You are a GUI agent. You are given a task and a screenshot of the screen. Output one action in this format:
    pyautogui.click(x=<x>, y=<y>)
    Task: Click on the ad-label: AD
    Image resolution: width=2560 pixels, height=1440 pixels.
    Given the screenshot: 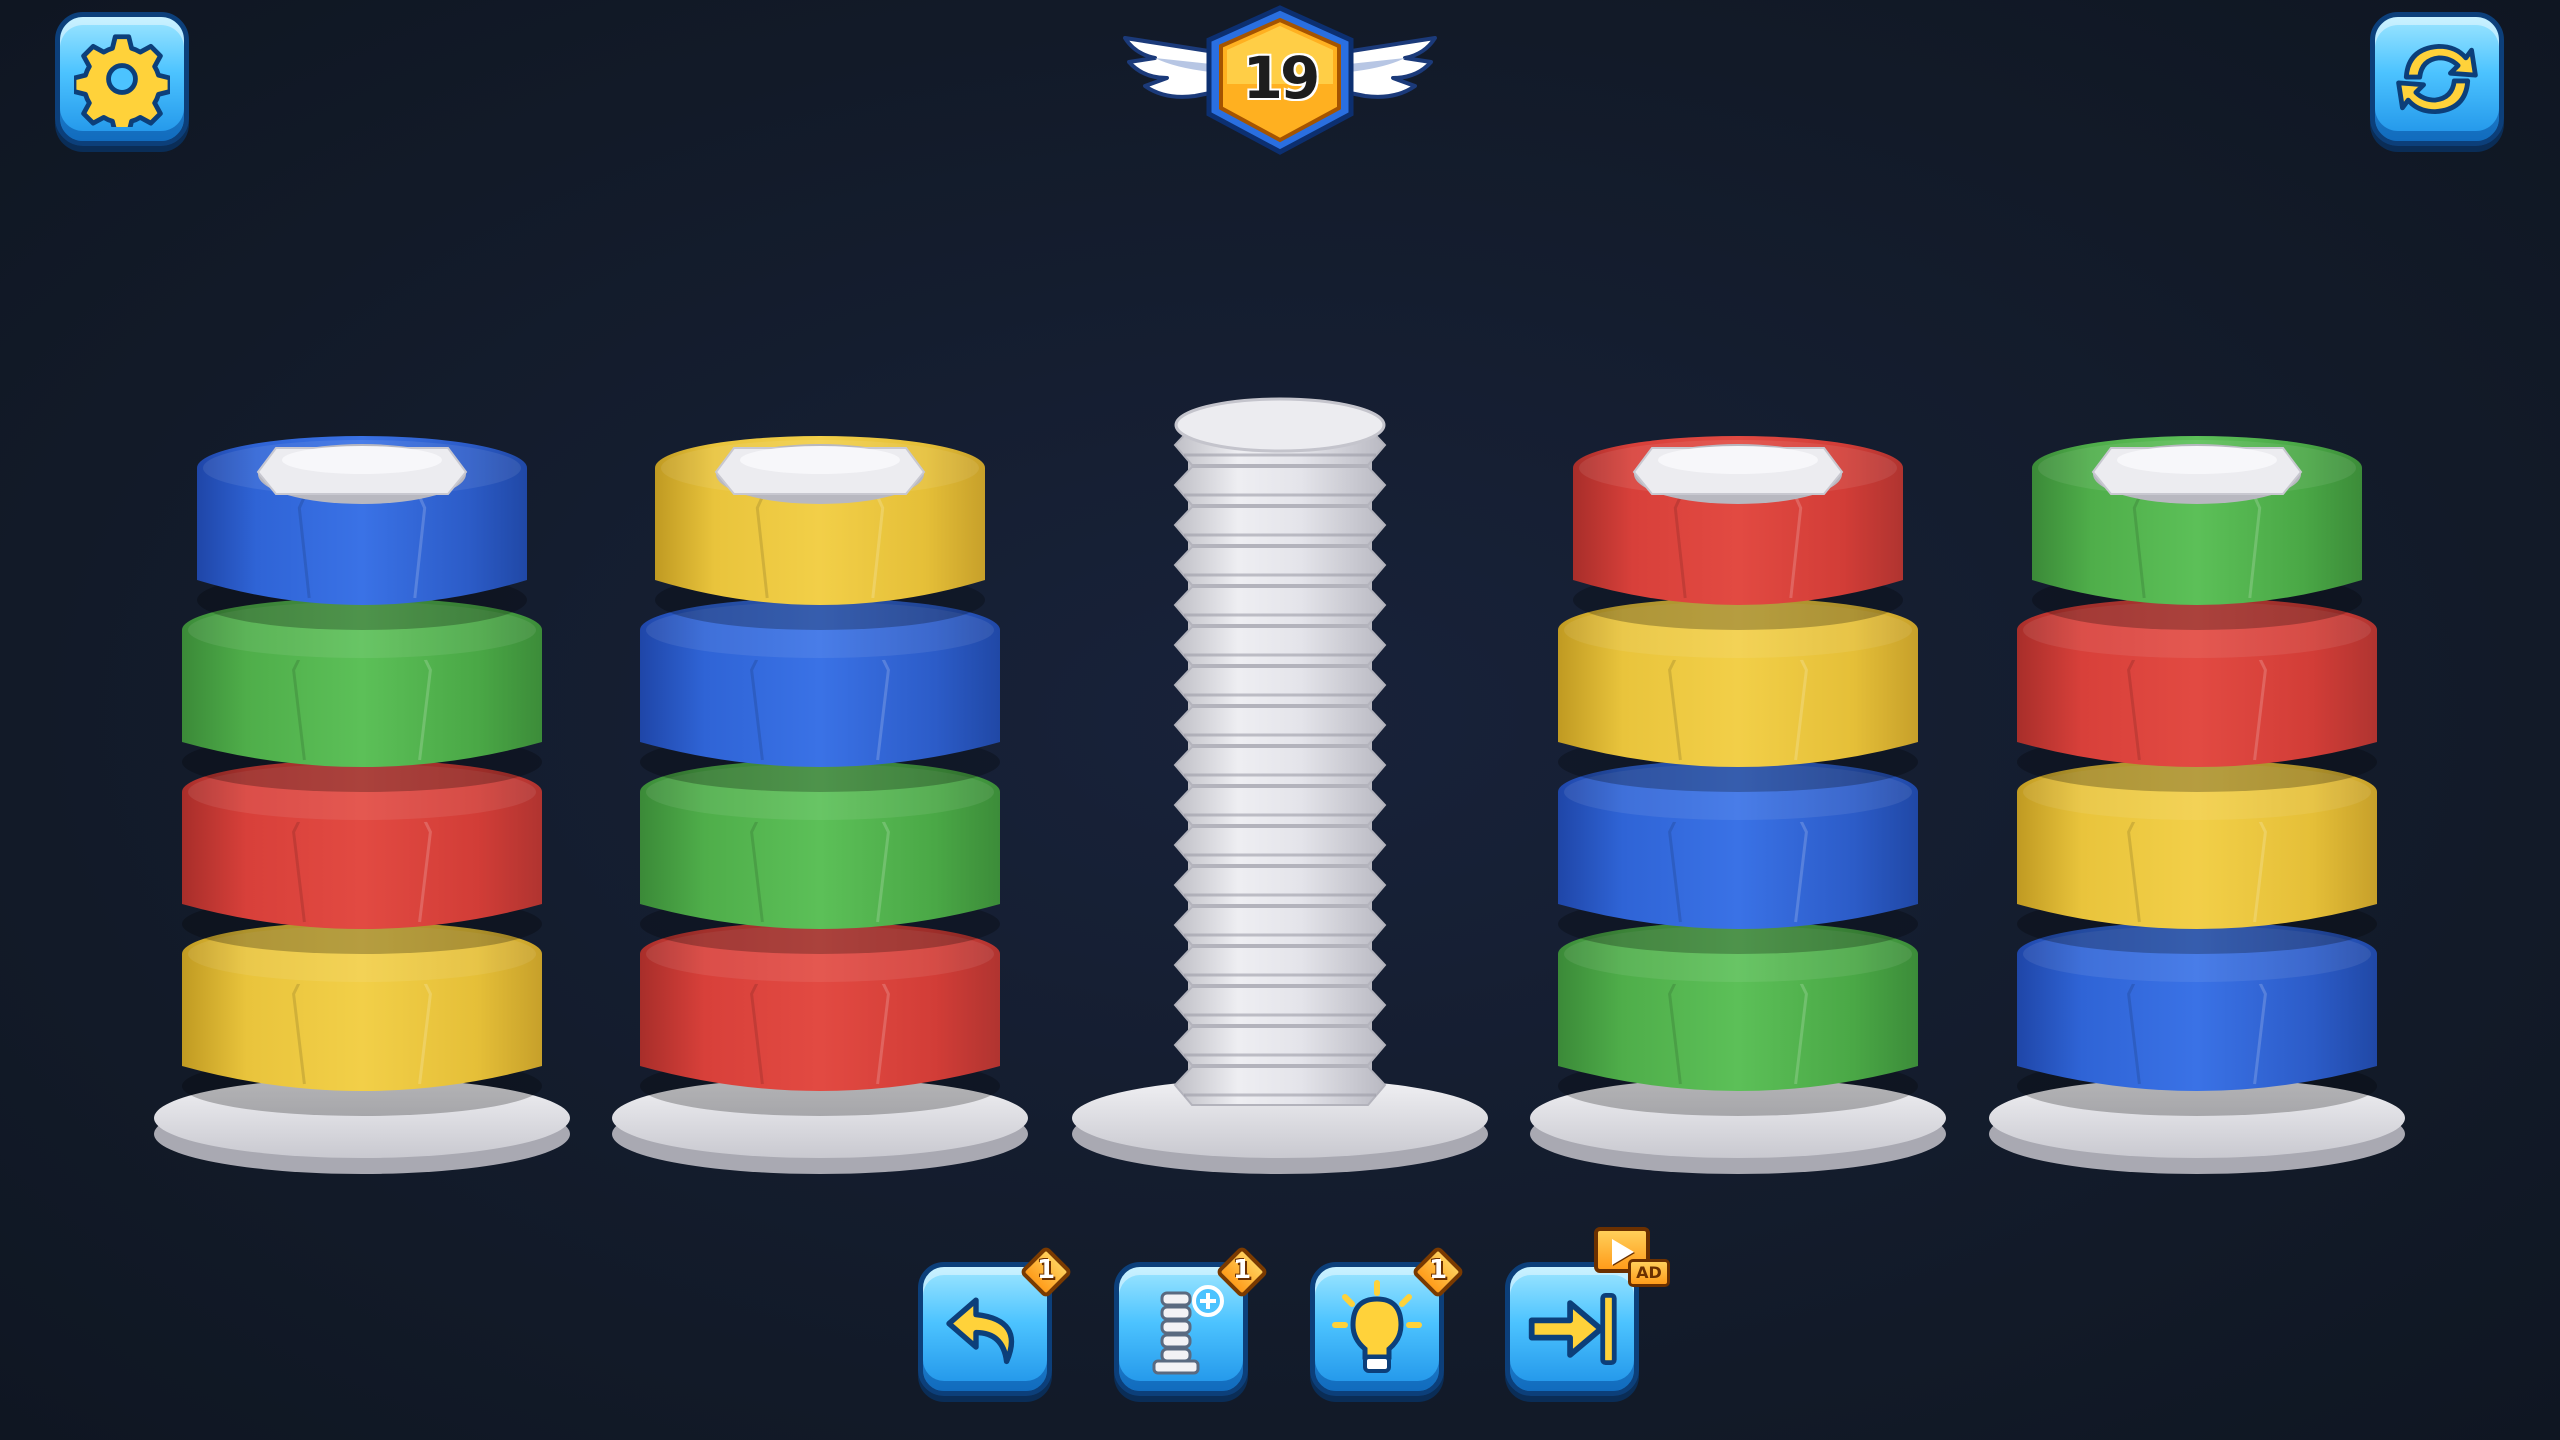 What is the action you would take?
    pyautogui.click(x=1649, y=1273)
    